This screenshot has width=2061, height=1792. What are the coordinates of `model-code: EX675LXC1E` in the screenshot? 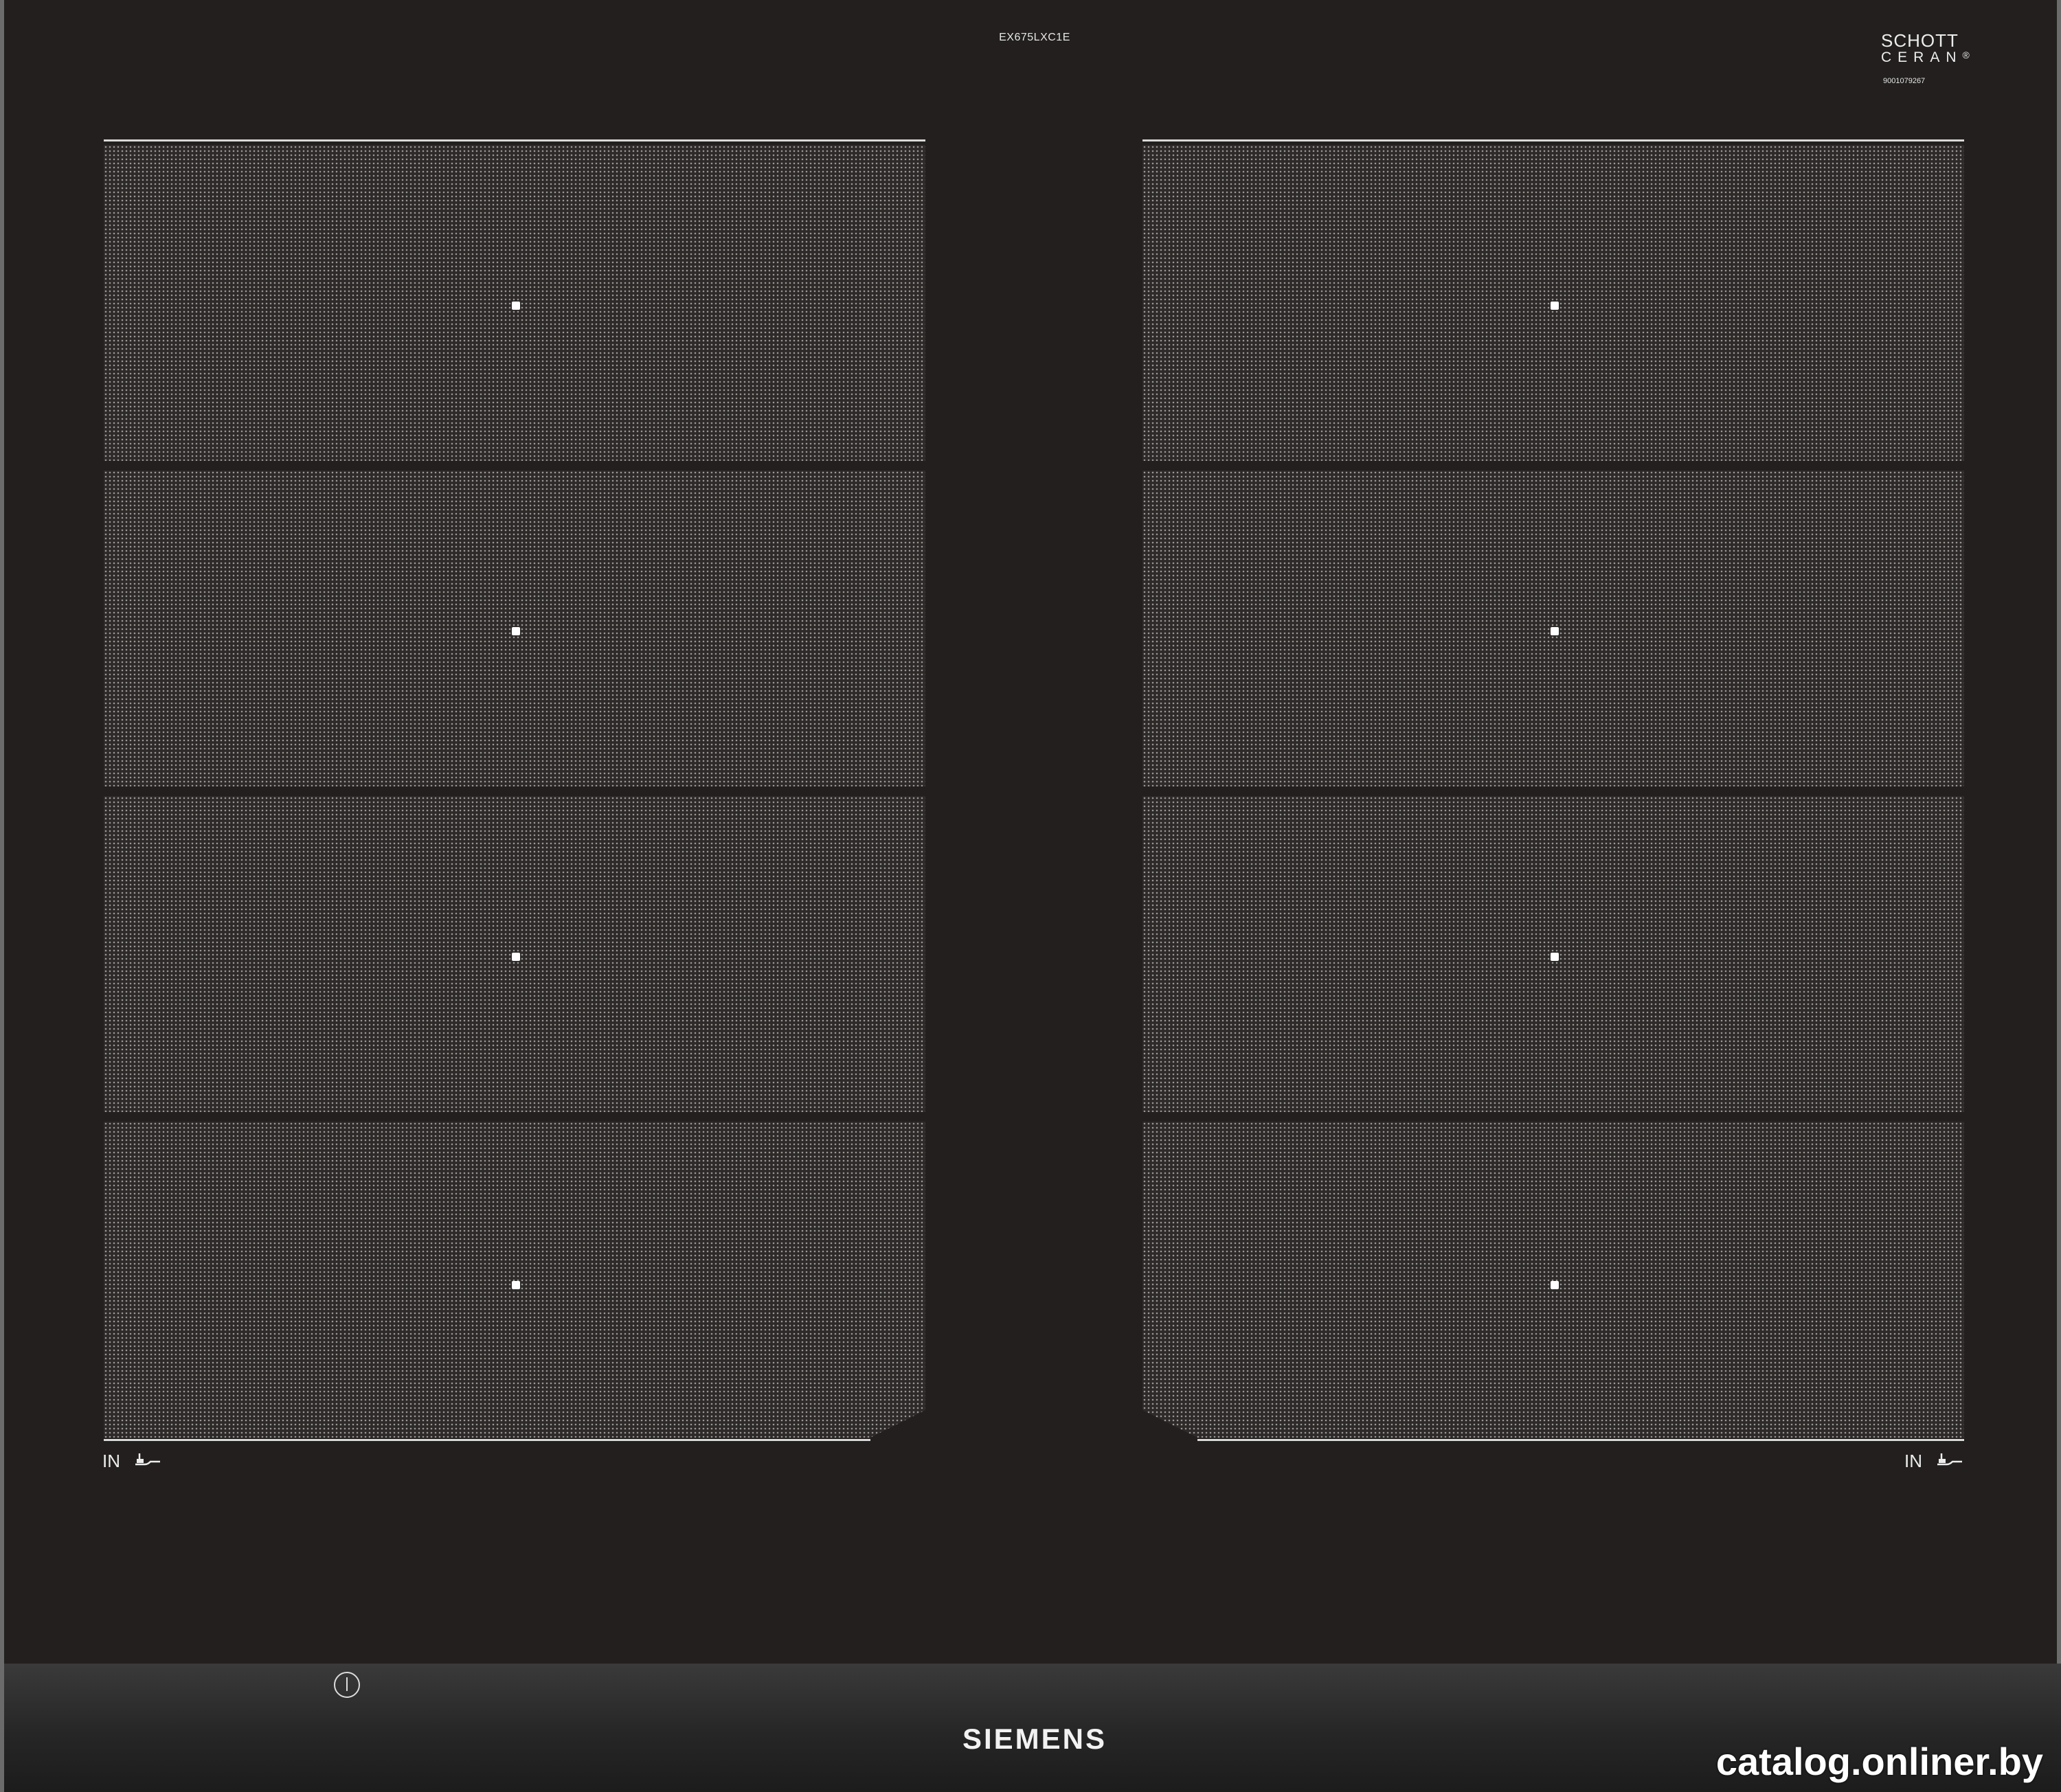 It's located at (1034, 37).